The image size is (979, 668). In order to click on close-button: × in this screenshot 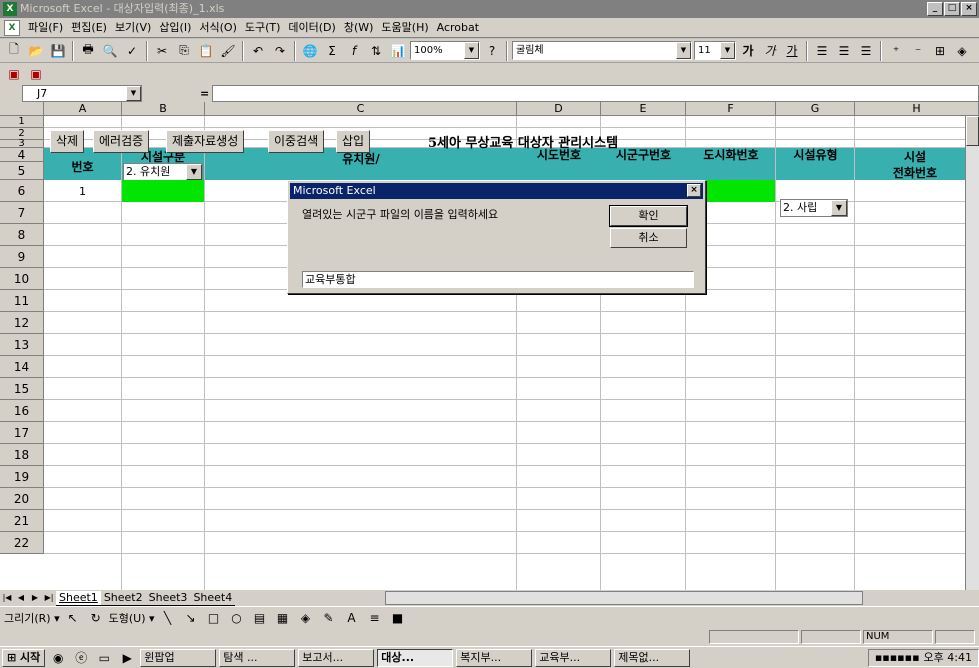, I will do `click(969, 9)`.